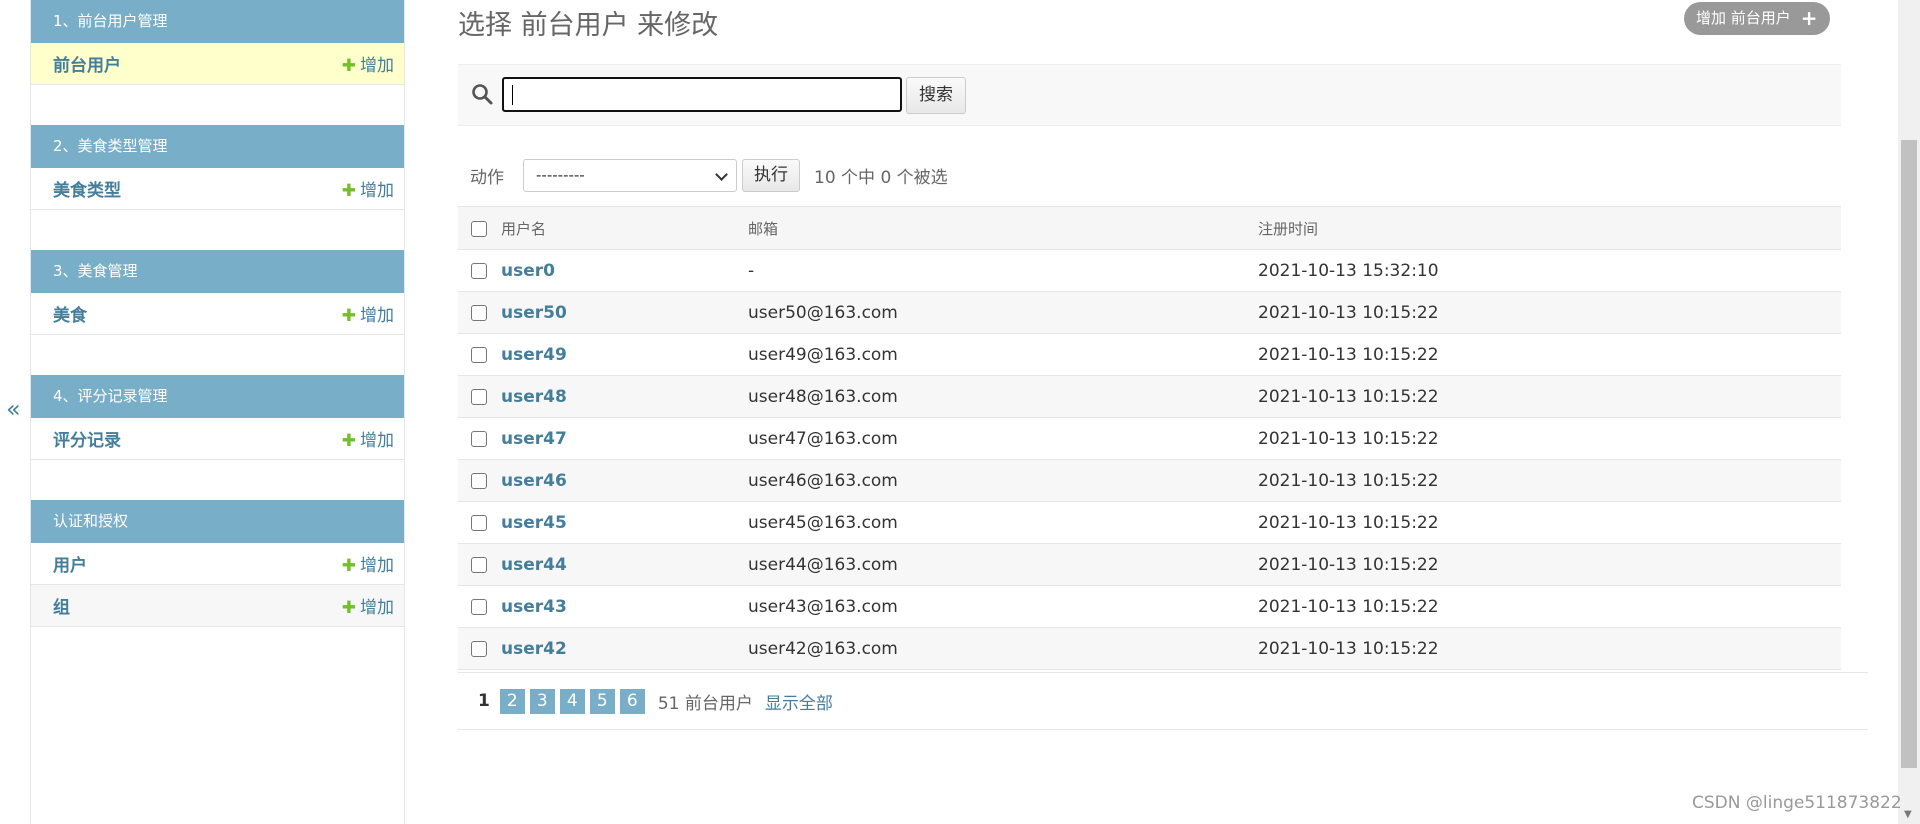  I want to click on module-food-types: 2、美食类型管理 美食类型 ✚ 增加, so click(217, 167).